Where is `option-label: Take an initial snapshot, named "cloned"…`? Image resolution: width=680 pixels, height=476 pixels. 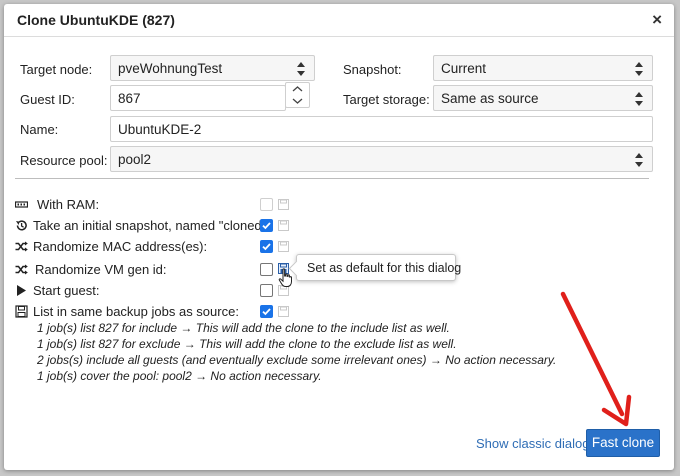
option-label: Take an initial snapshot, named "cloned"… is located at coordinates (151, 225).